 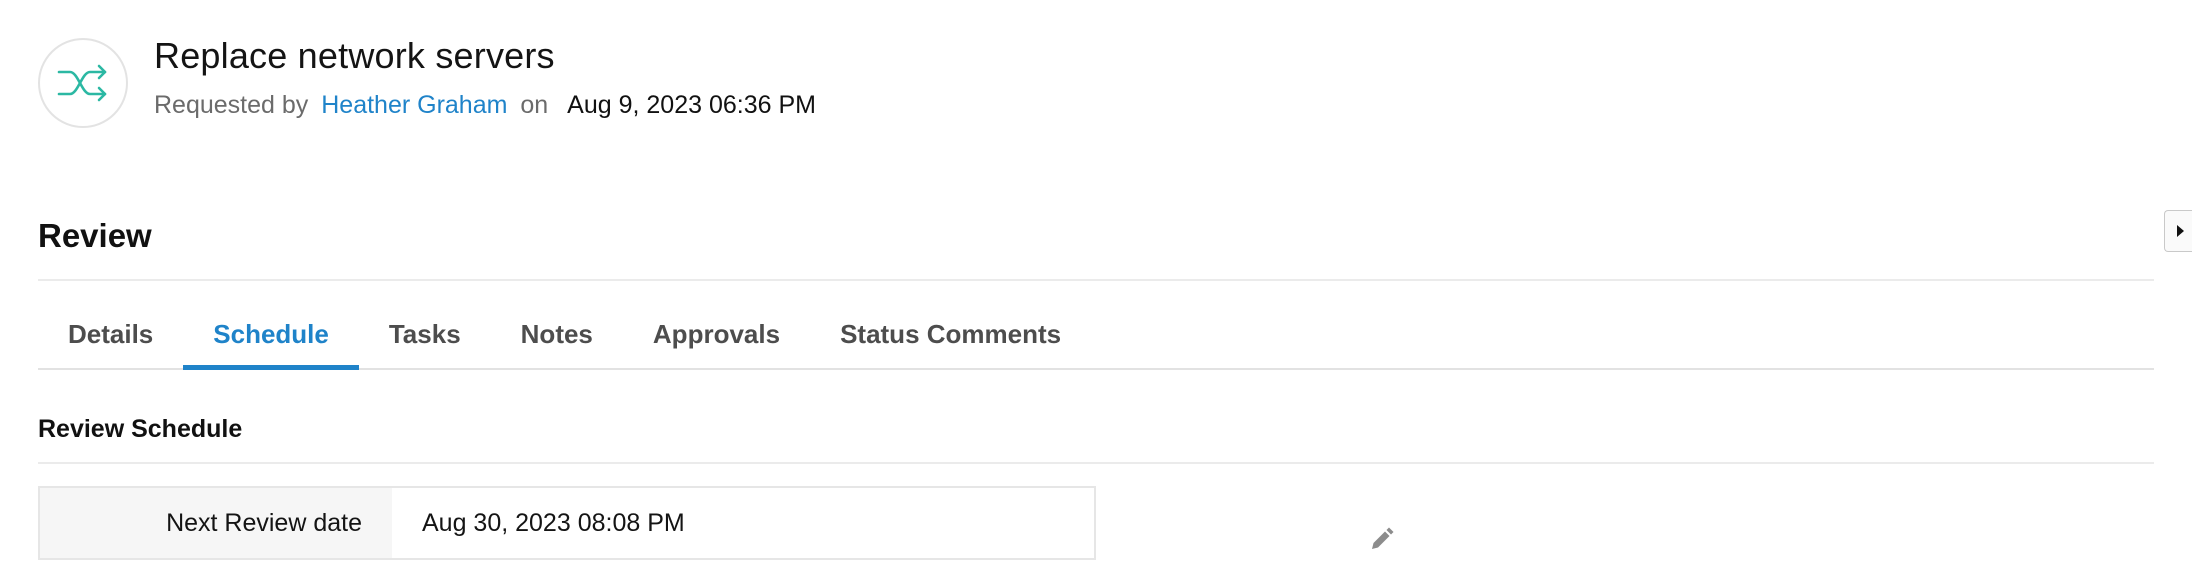 What do you see at coordinates (893, 523) in the screenshot?
I see `next-review-date-value: Aug 30, 2023 08:08 PM` at bounding box center [893, 523].